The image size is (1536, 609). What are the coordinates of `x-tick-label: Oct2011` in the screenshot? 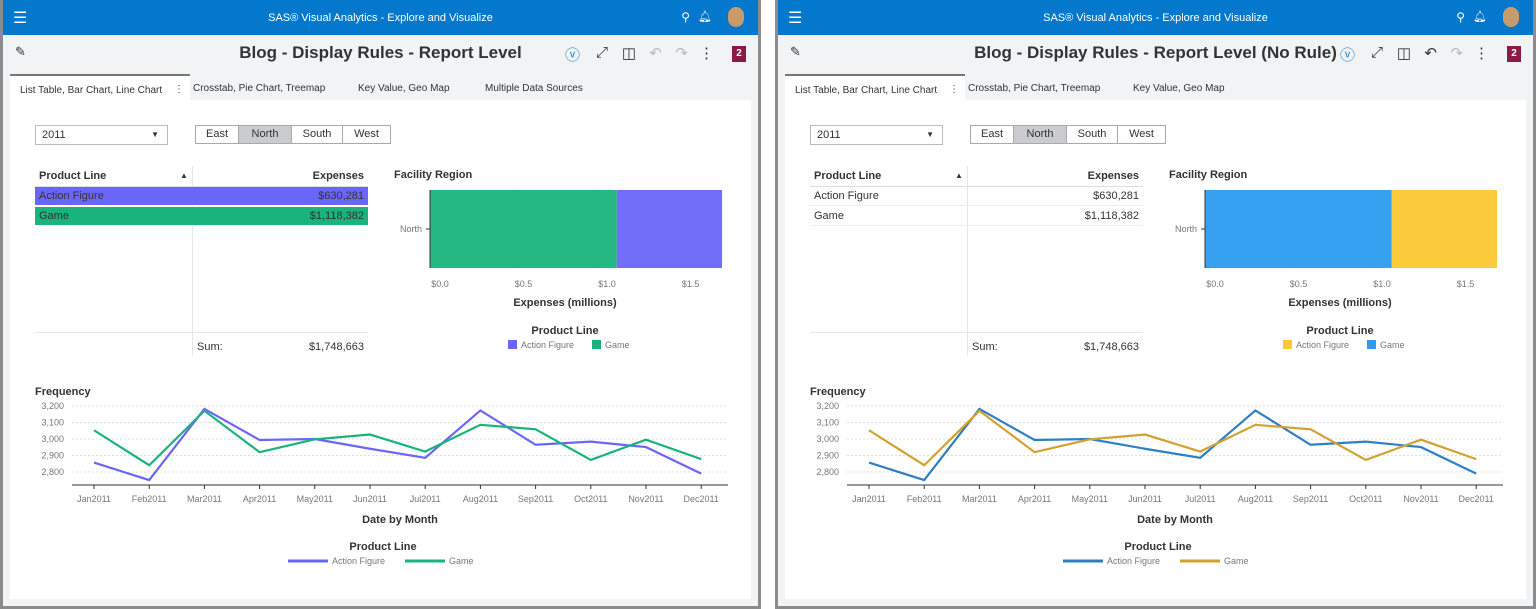 It's located at (590, 499).